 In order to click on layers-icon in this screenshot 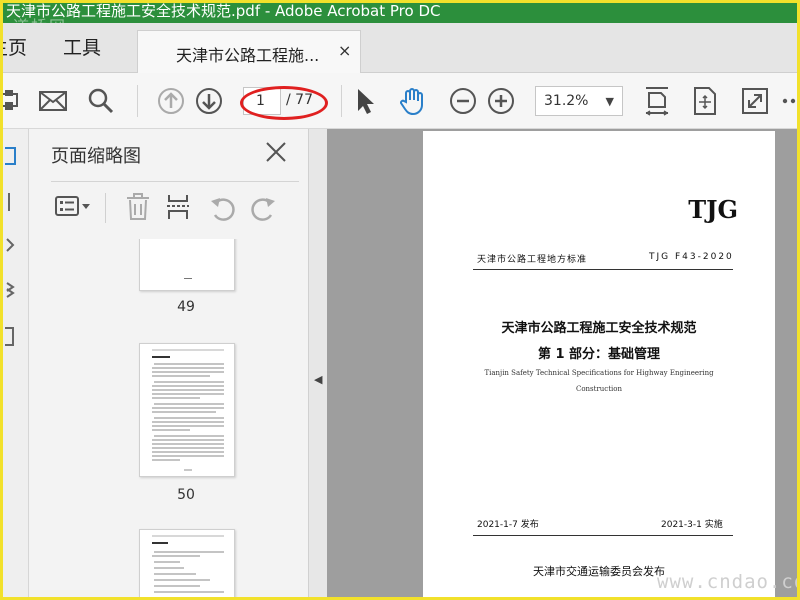, I will do `click(14, 290)`.